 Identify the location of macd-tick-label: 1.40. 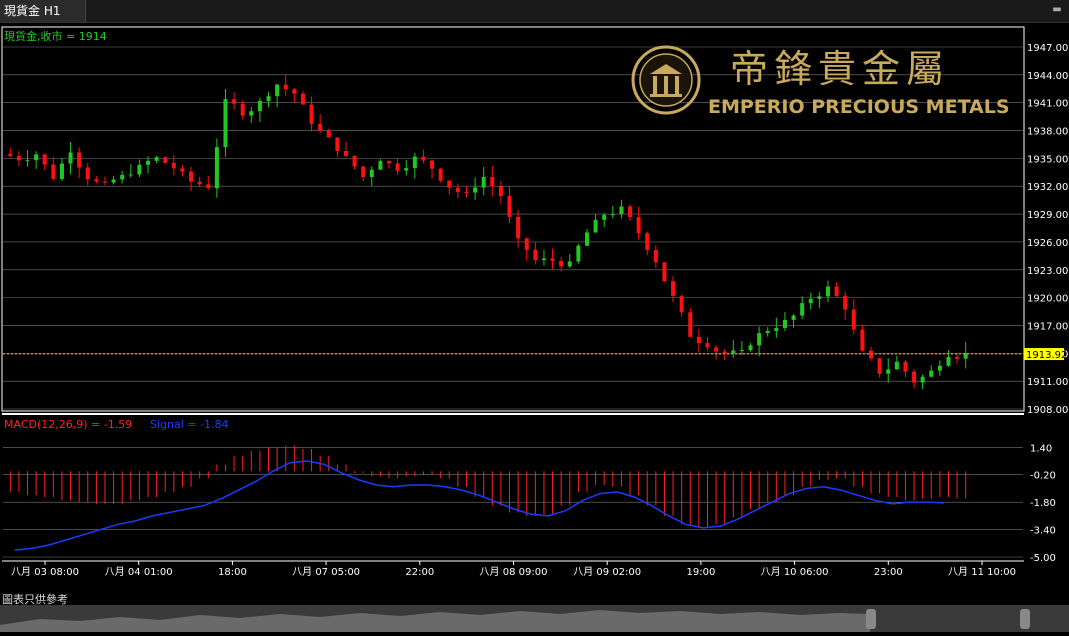
(1041, 448).